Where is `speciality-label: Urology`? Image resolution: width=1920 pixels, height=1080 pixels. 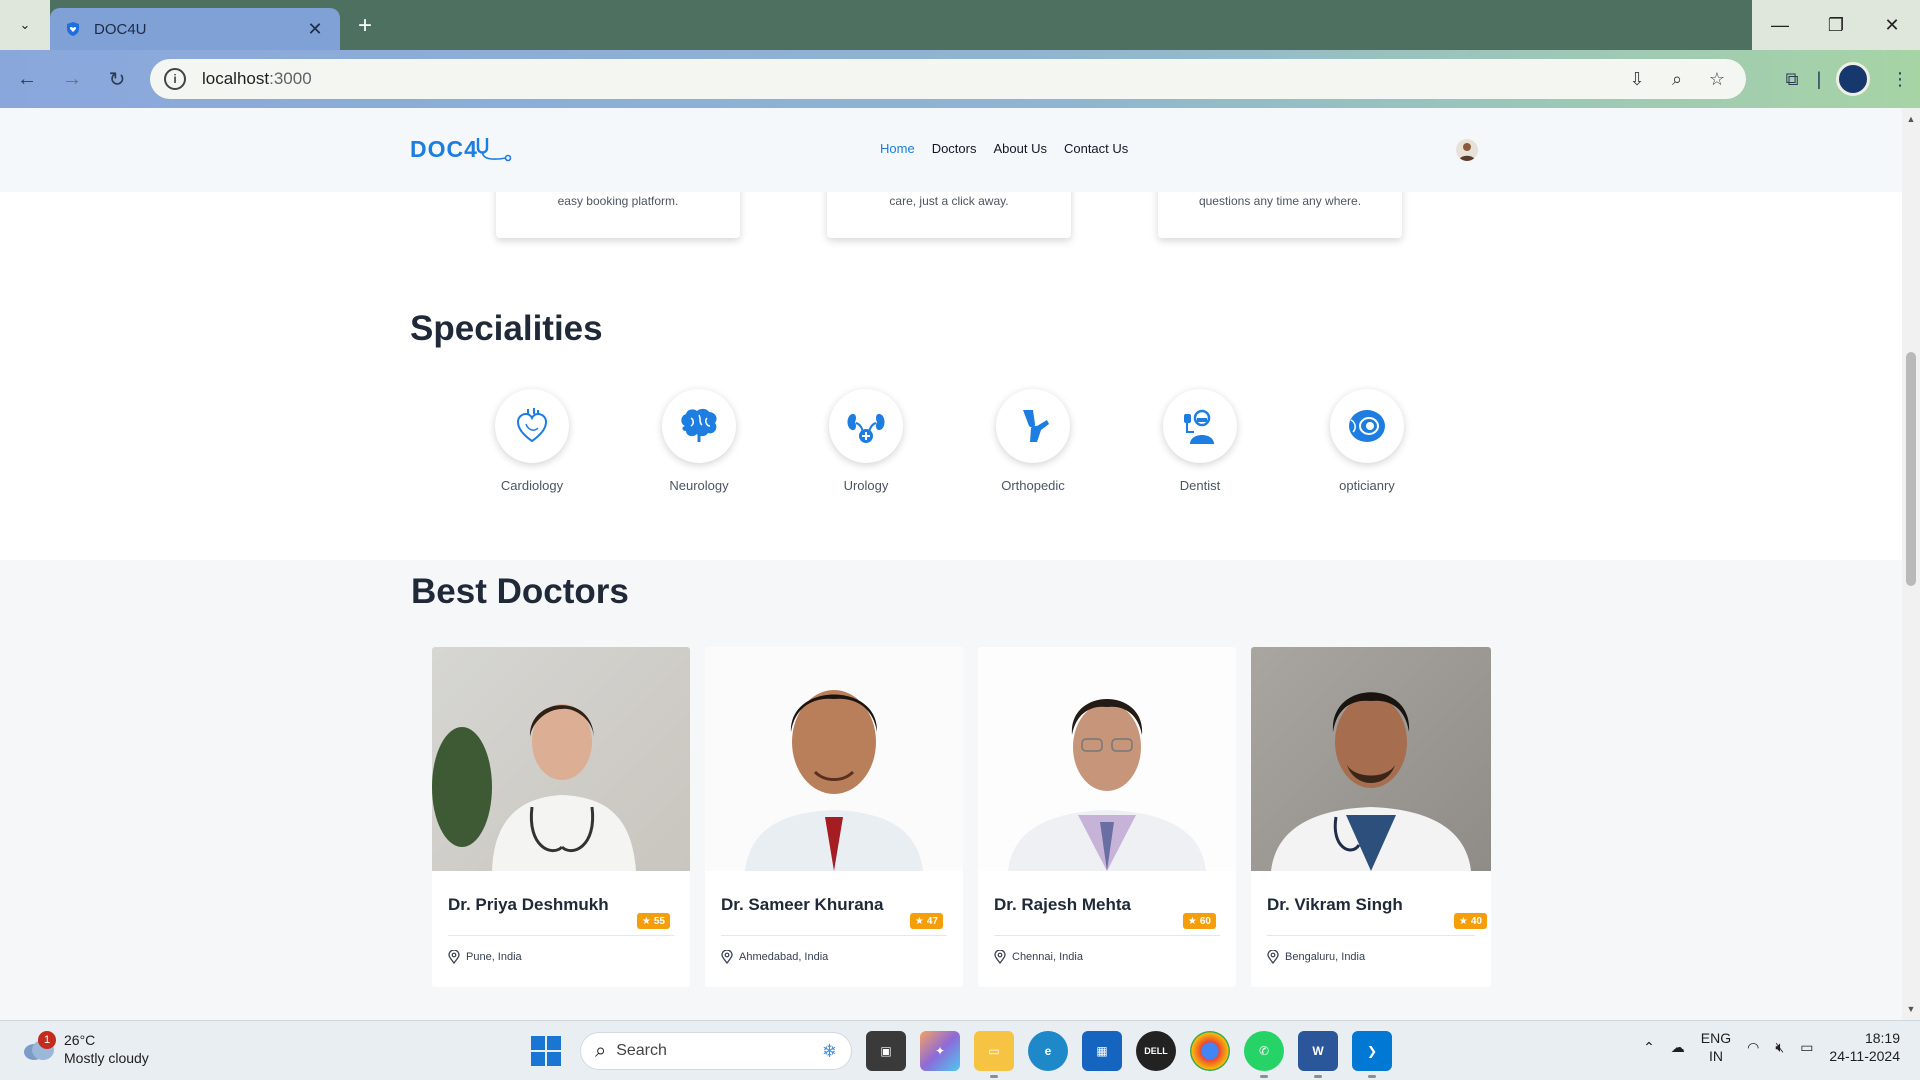
speciality-label: Urology is located at coordinates (866, 485).